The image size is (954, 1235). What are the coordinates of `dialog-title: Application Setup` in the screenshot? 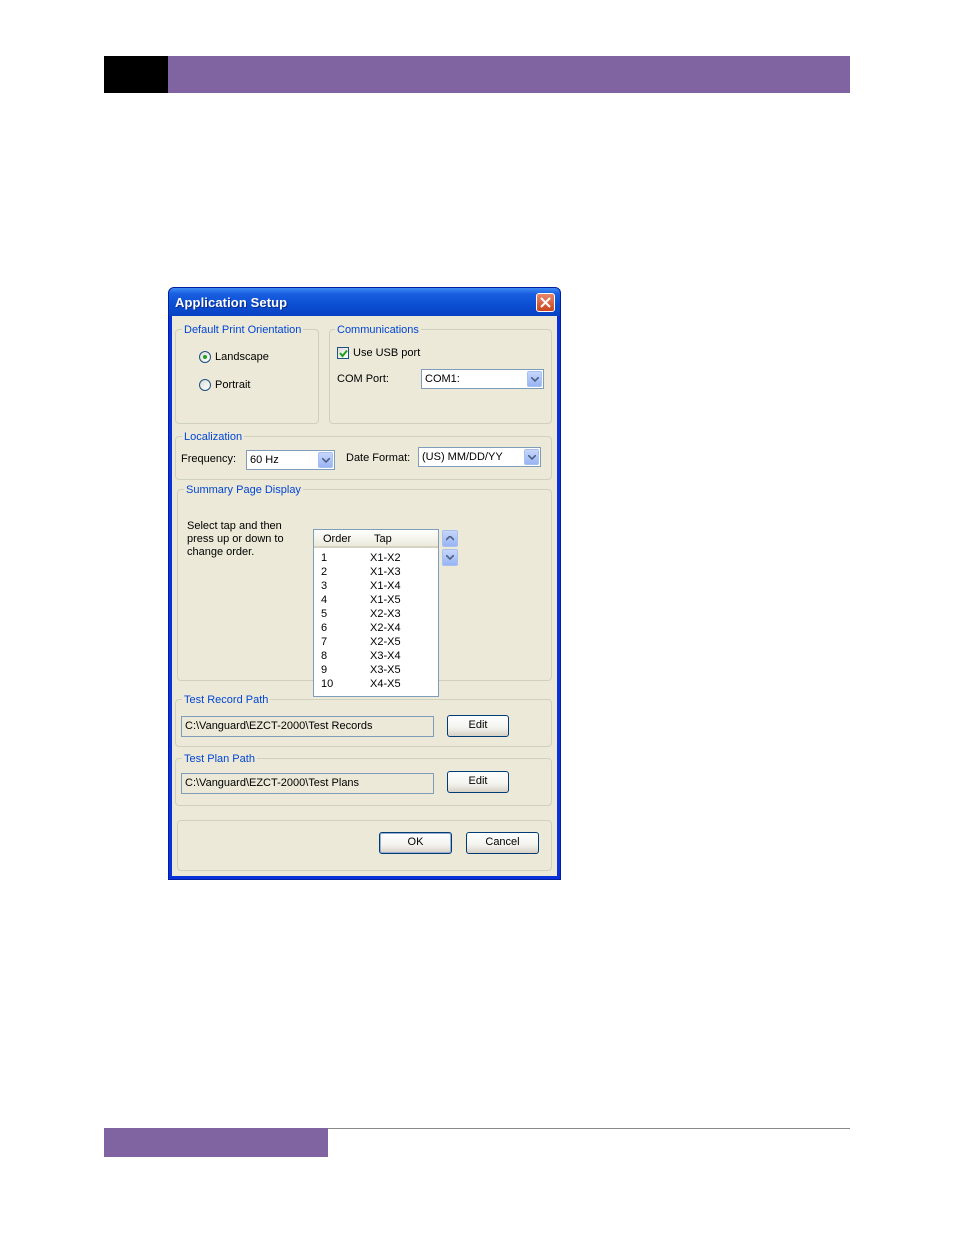 It's located at (231, 302).